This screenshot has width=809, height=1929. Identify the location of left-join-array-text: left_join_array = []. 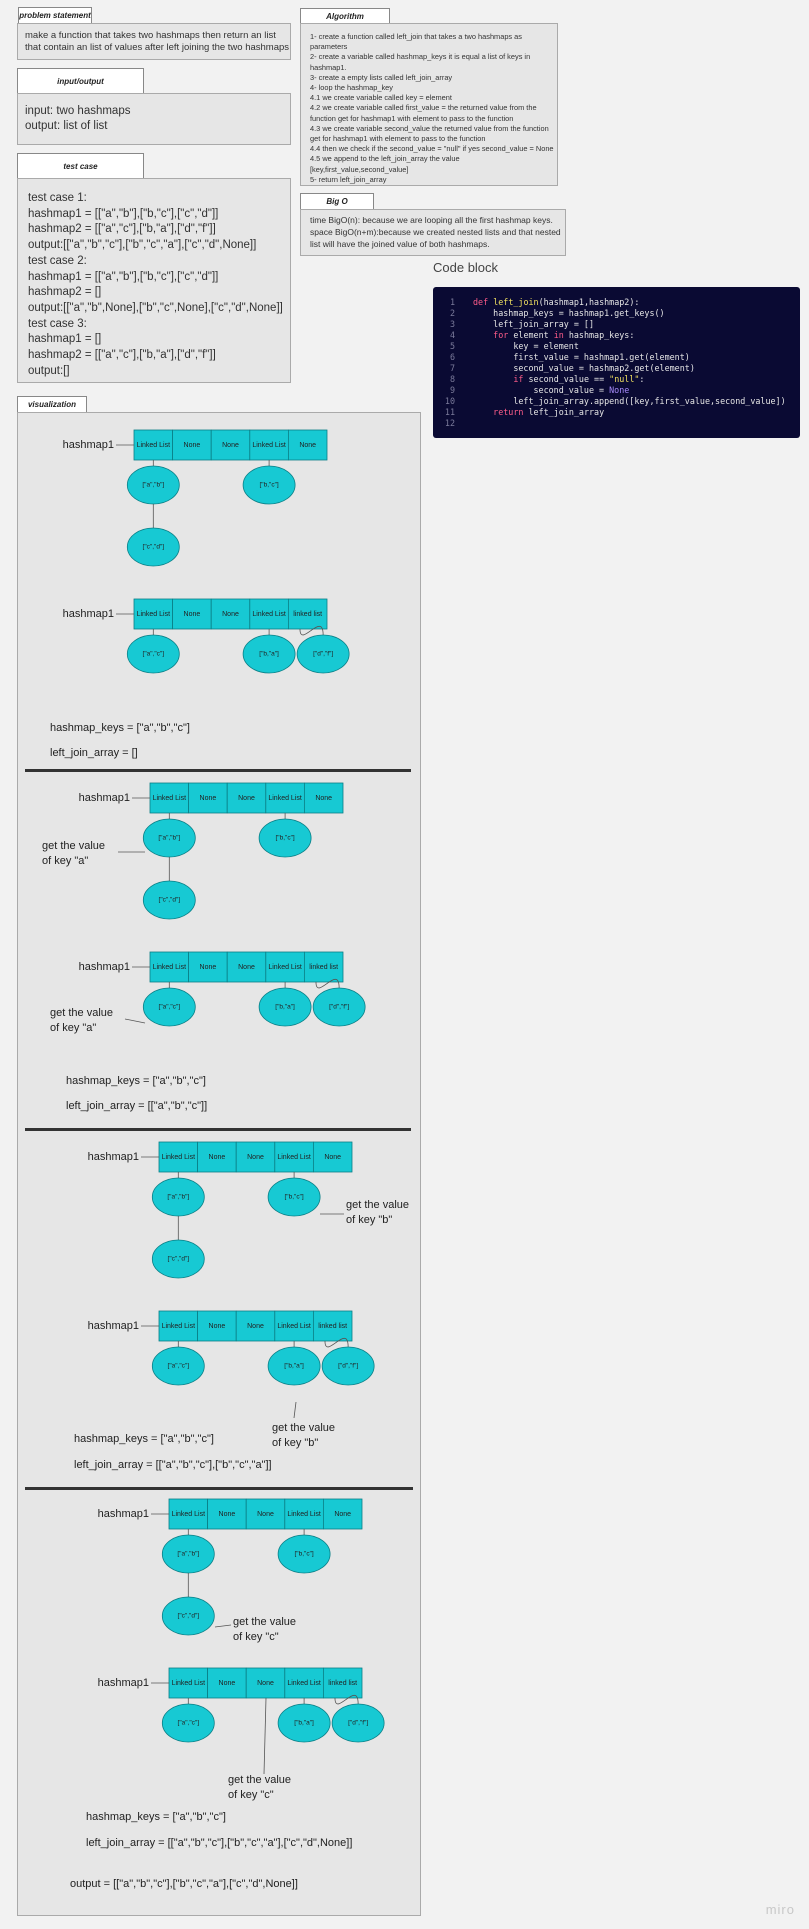
(94, 753).